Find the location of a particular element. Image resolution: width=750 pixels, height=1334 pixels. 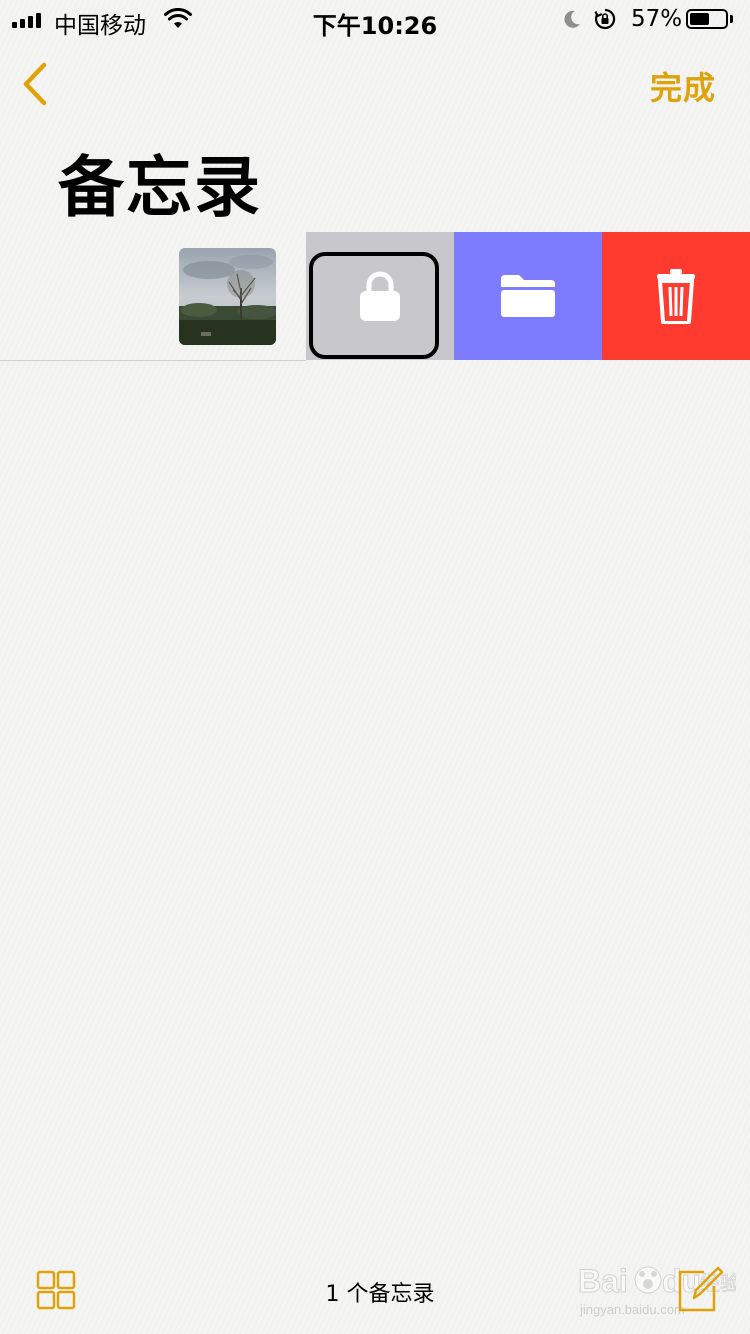

done-button: 完成 is located at coordinates (683, 86).